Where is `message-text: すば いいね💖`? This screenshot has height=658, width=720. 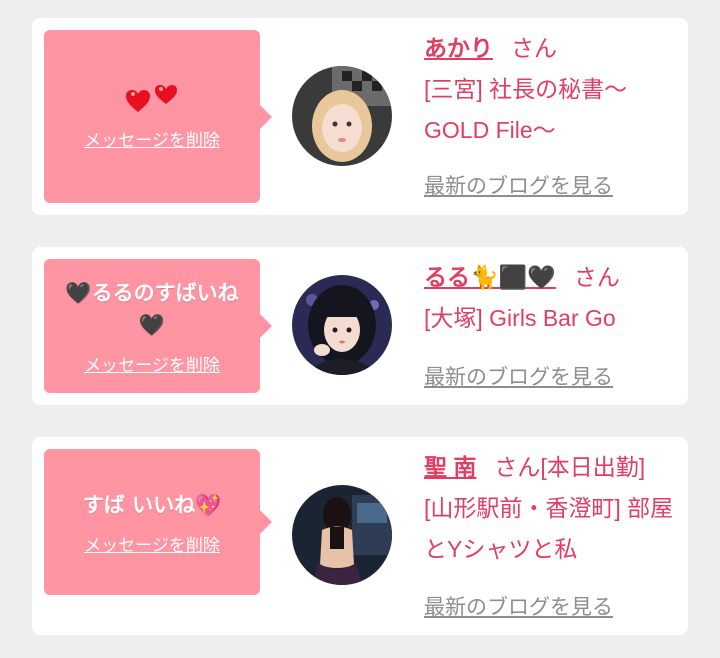 message-text: すば いいね💖 is located at coordinates (152, 504).